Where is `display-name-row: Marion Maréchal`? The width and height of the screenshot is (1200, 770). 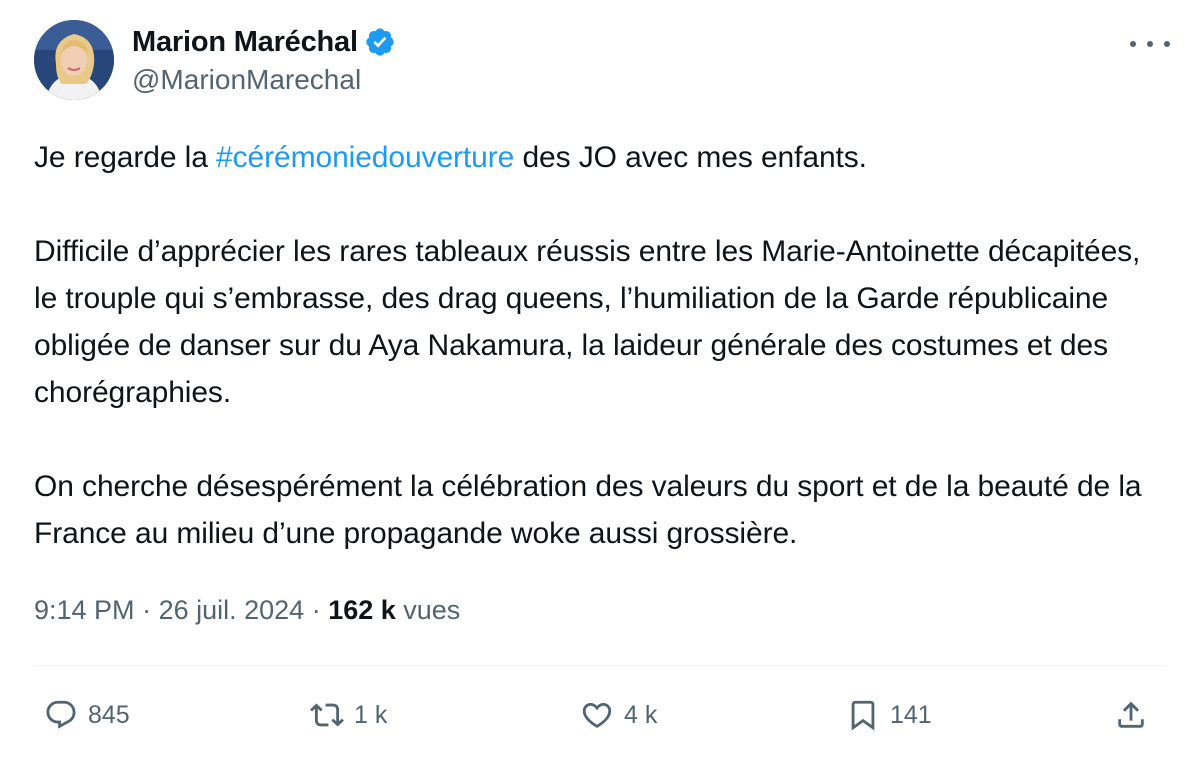
display-name-row: Marion Maréchal is located at coordinates (264, 42).